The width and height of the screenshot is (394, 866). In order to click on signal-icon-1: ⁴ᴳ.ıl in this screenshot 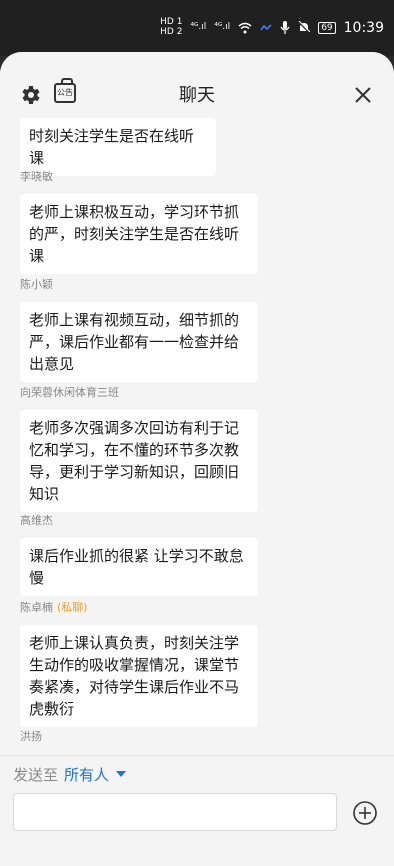, I will do `click(198, 27)`.